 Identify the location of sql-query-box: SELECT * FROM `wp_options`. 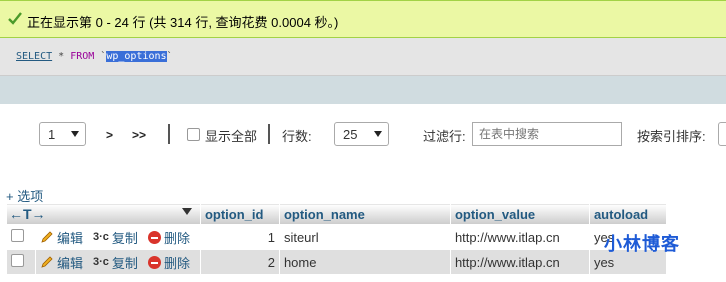
(363, 57).